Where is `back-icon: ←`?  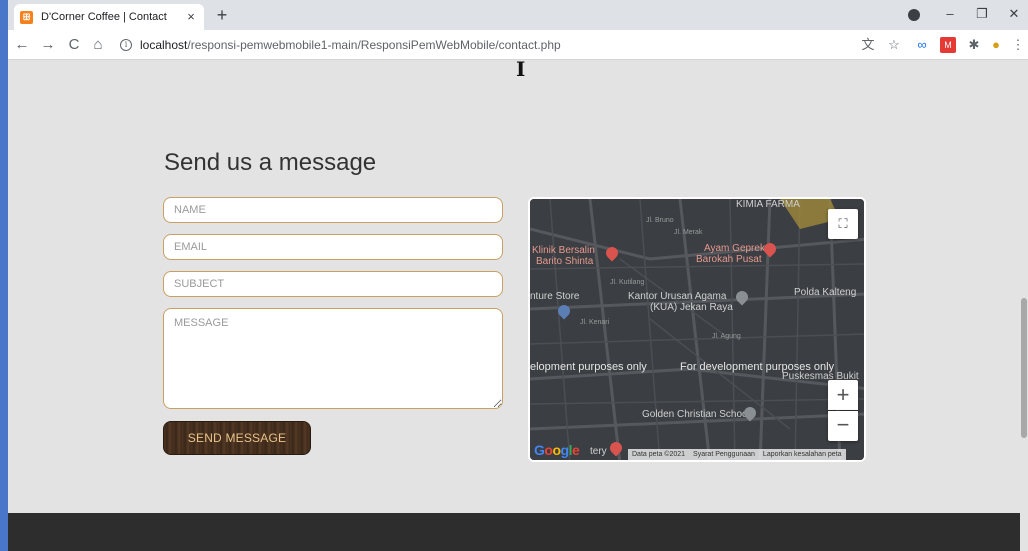 back-icon: ← is located at coordinates (22, 45).